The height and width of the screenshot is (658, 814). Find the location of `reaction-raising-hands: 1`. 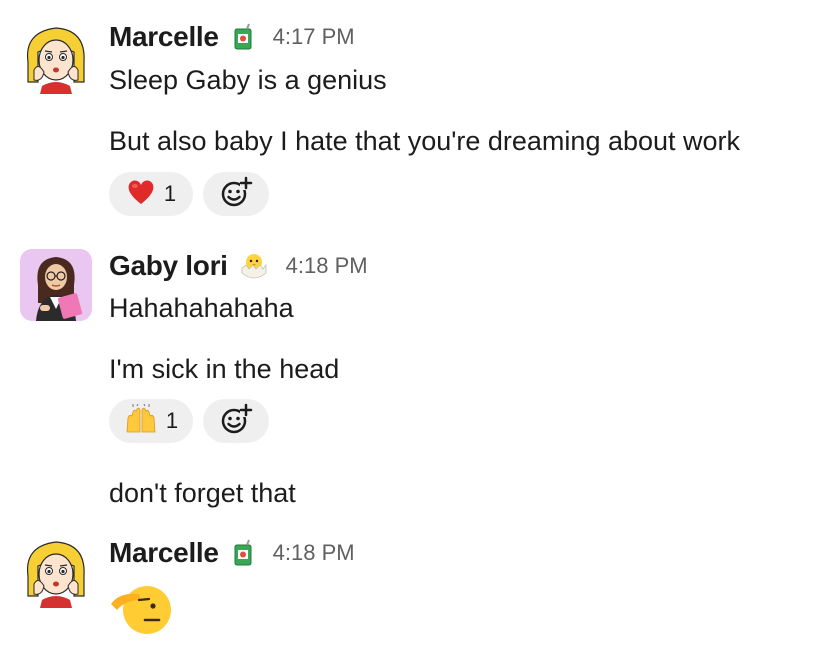

reaction-raising-hands: 1 is located at coordinates (151, 421).